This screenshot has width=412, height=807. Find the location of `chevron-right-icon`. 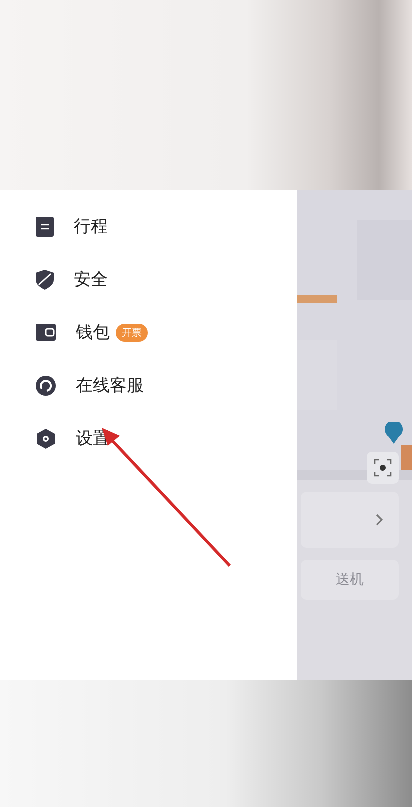

chevron-right-icon is located at coordinates (380, 520).